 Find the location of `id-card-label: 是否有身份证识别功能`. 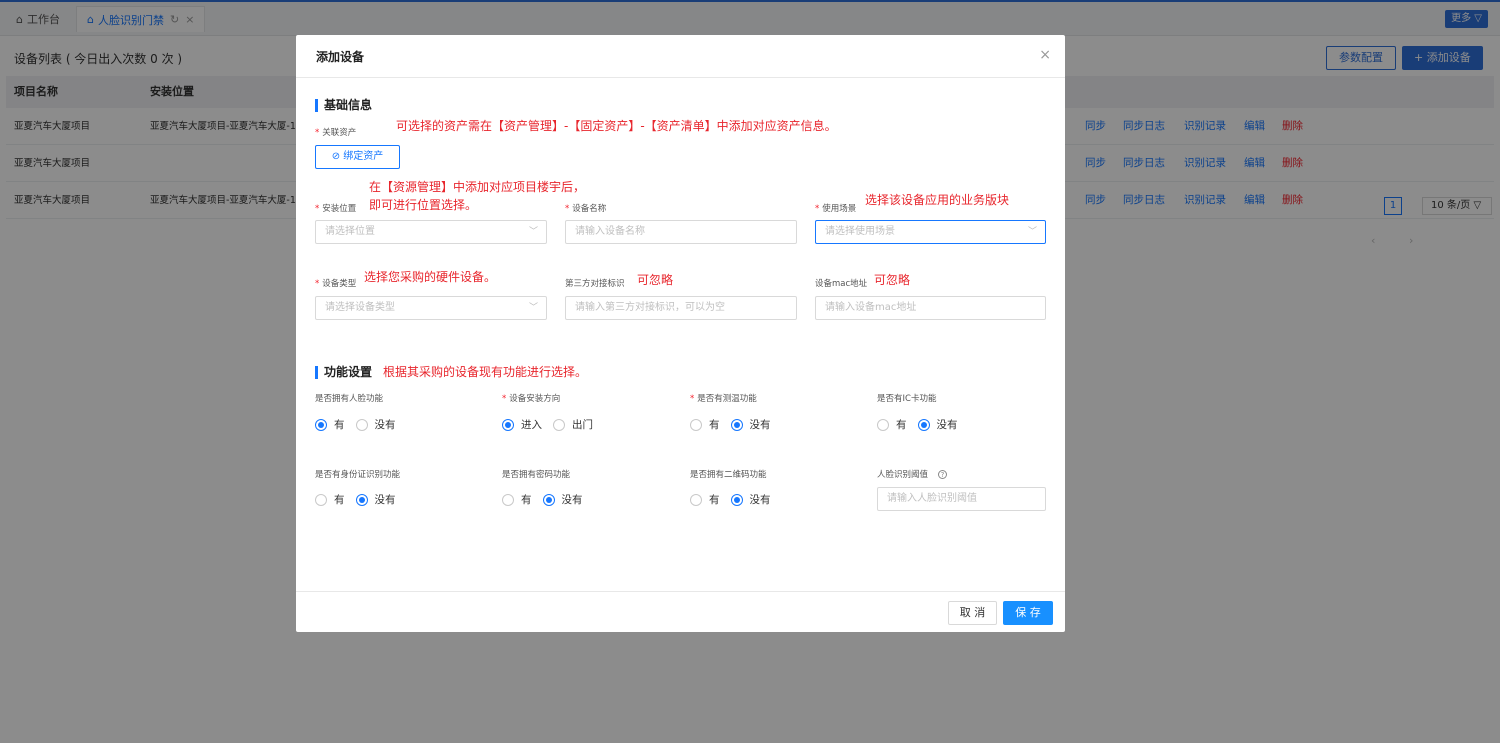

id-card-label: 是否有身份证识别功能 is located at coordinates (358, 475).